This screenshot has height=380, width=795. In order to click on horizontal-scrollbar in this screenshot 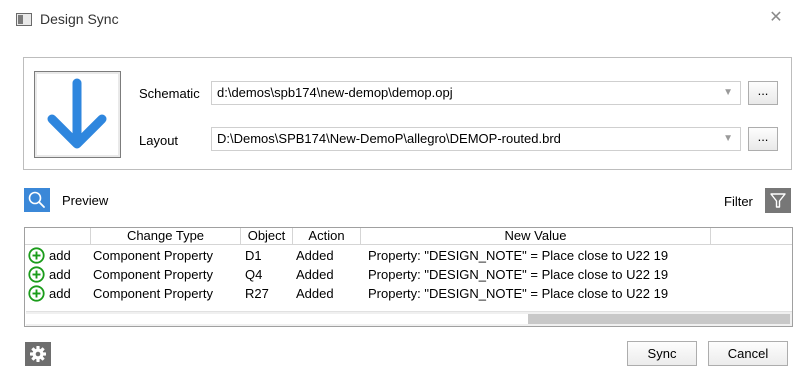, I will do `click(409, 318)`.